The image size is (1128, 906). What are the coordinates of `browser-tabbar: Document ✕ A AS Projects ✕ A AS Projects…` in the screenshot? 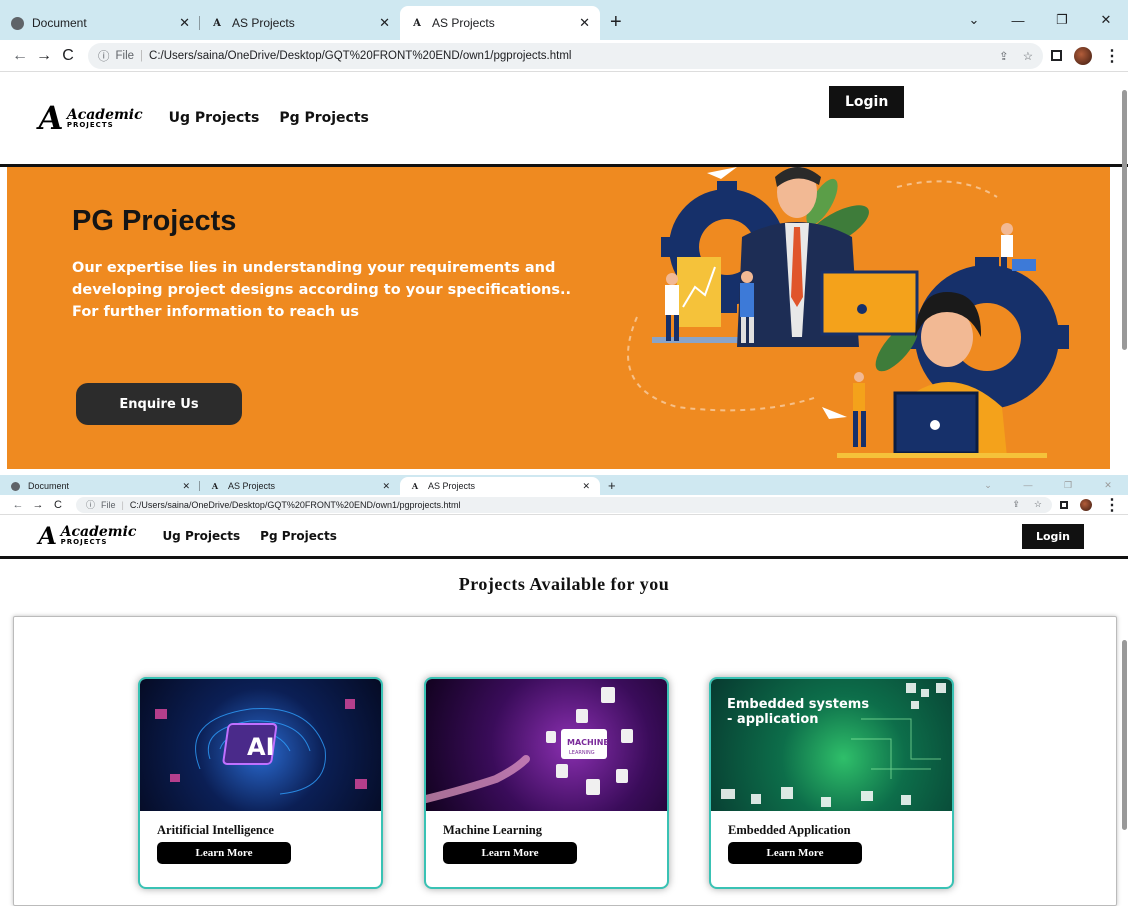 It's located at (564, 20).